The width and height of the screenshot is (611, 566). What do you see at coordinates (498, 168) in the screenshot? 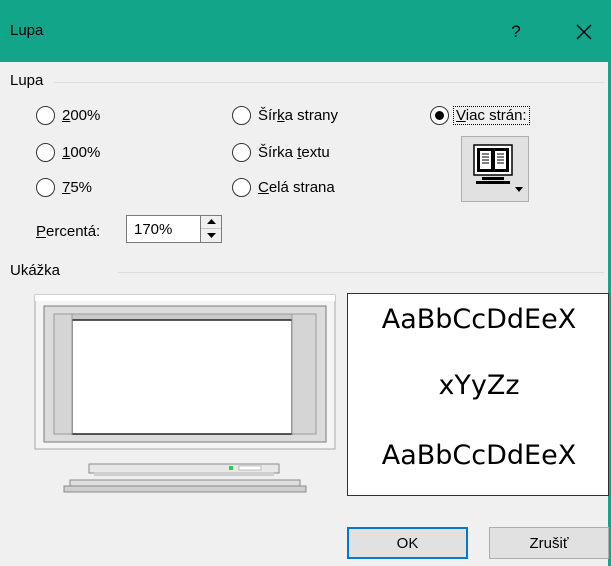
I see `multiple-pages-monitor-icon` at bounding box center [498, 168].